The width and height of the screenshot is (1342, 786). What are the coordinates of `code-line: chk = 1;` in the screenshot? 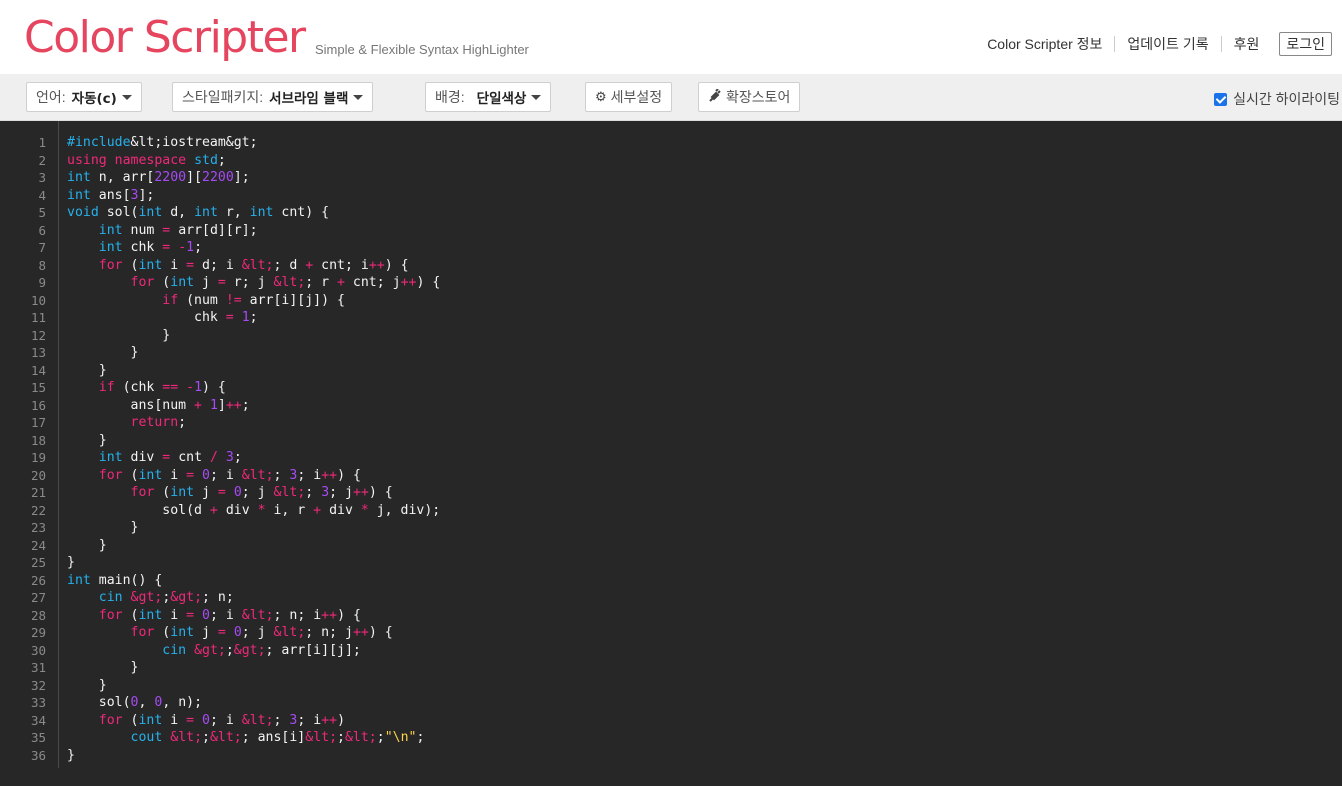 It's located at (253, 318).